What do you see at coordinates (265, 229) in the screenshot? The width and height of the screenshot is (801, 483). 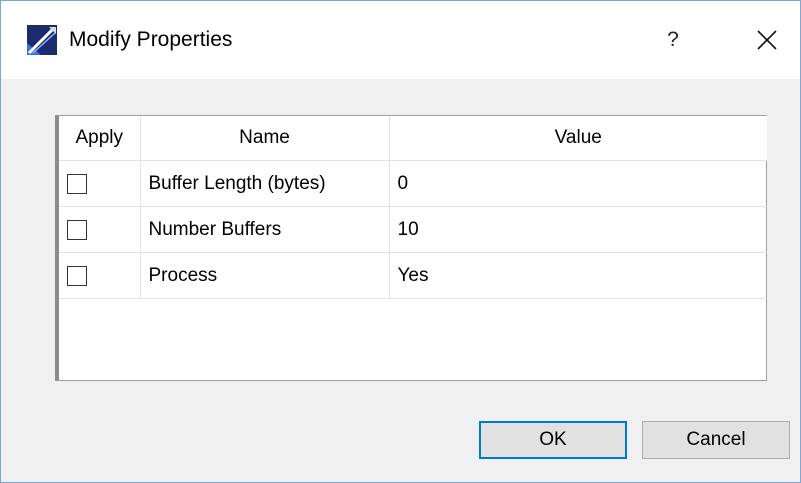 I see `property-name: Number Buffers` at bounding box center [265, 229].